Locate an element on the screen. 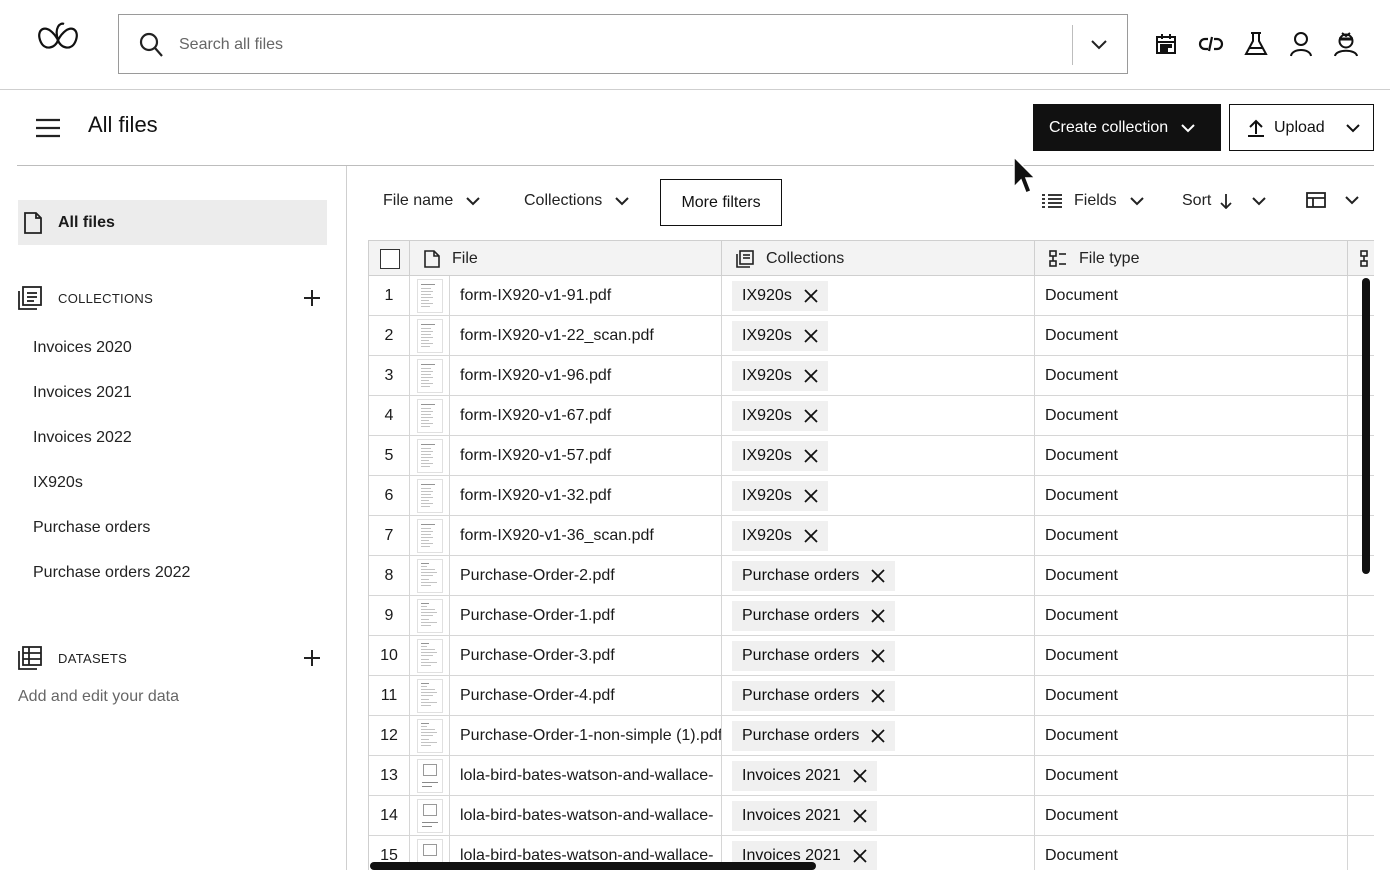  logo-icon is located at coordinates (58, 39).